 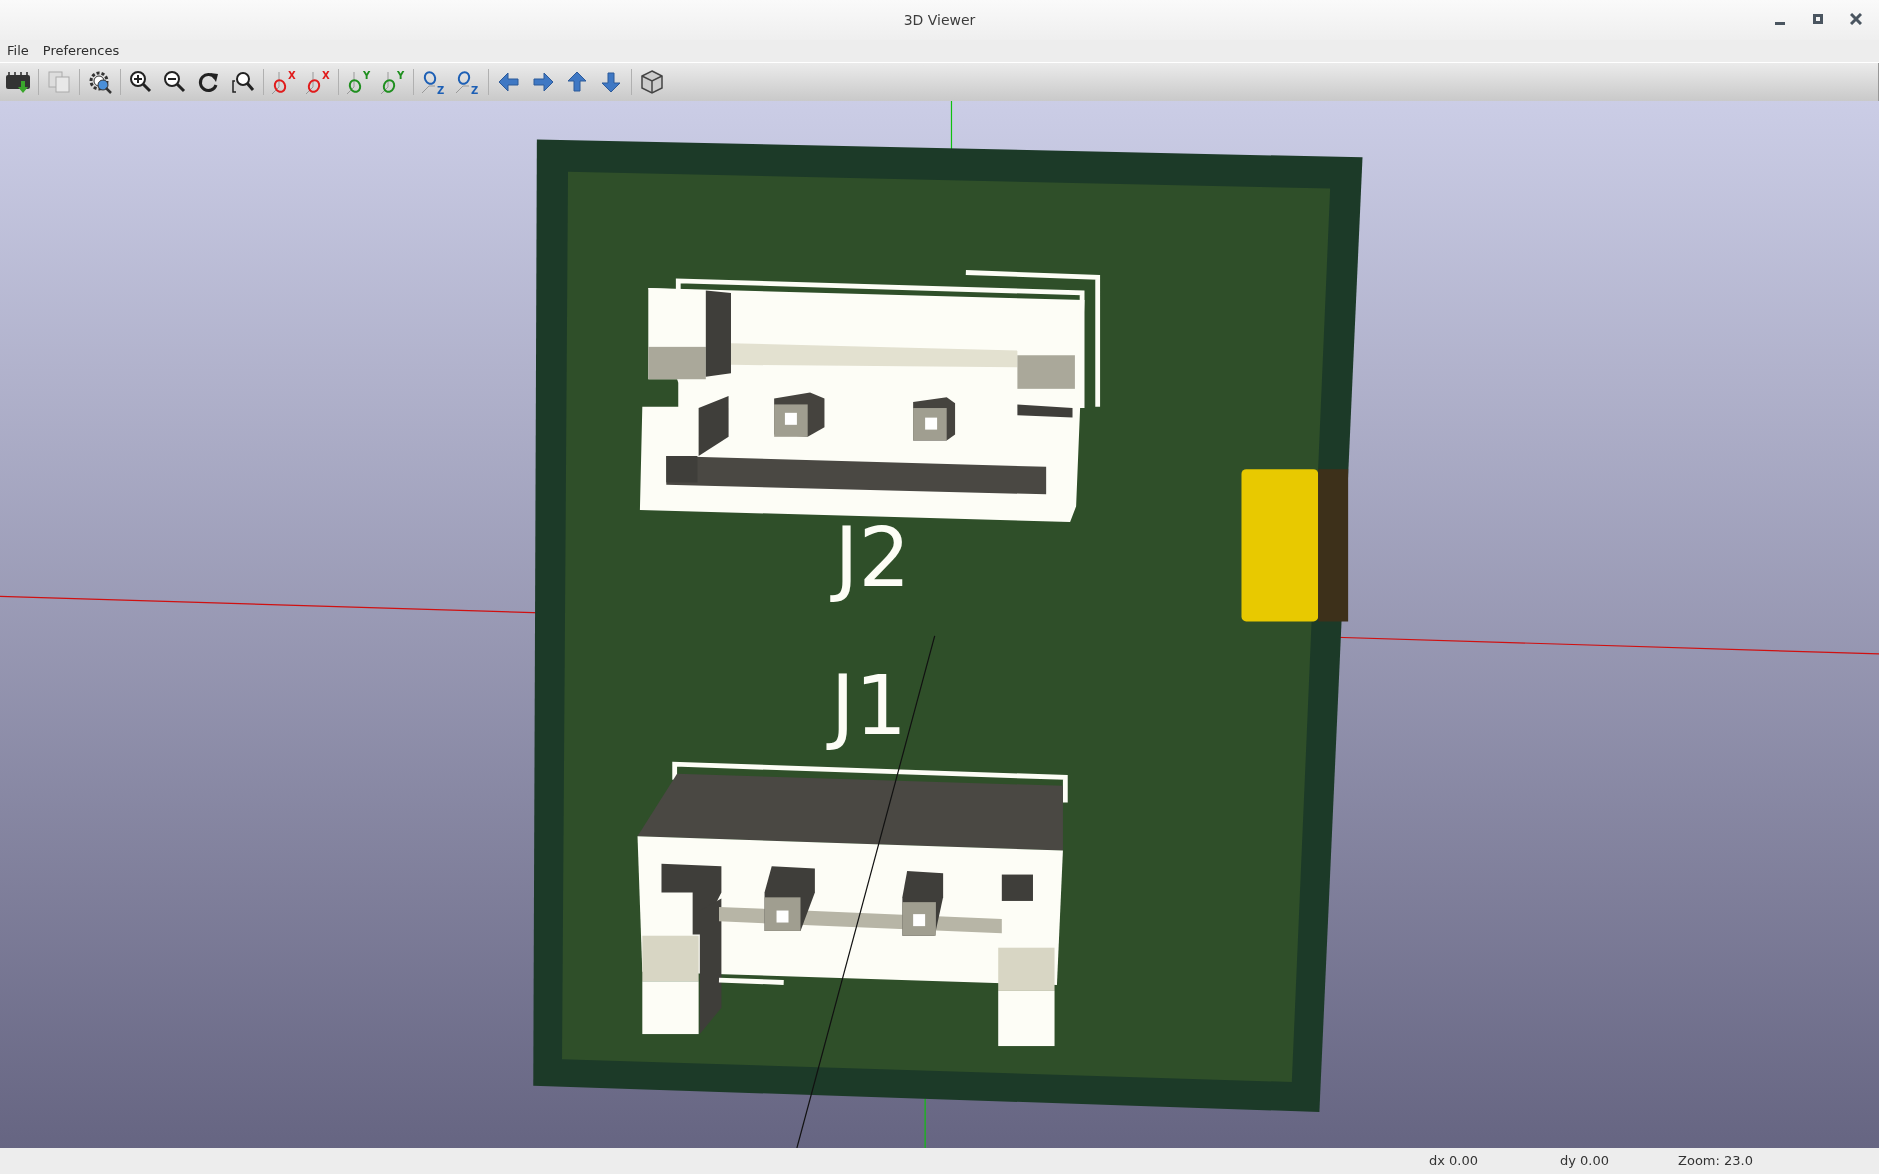 I want to click on zoom-fit-icon, so click(x=243, y=82).